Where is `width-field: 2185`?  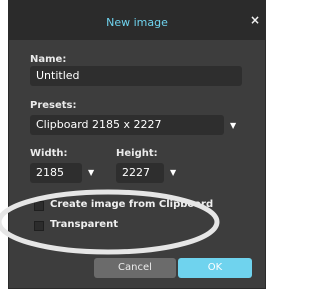 width-field: 2185 is located at coordinates (56, 173).